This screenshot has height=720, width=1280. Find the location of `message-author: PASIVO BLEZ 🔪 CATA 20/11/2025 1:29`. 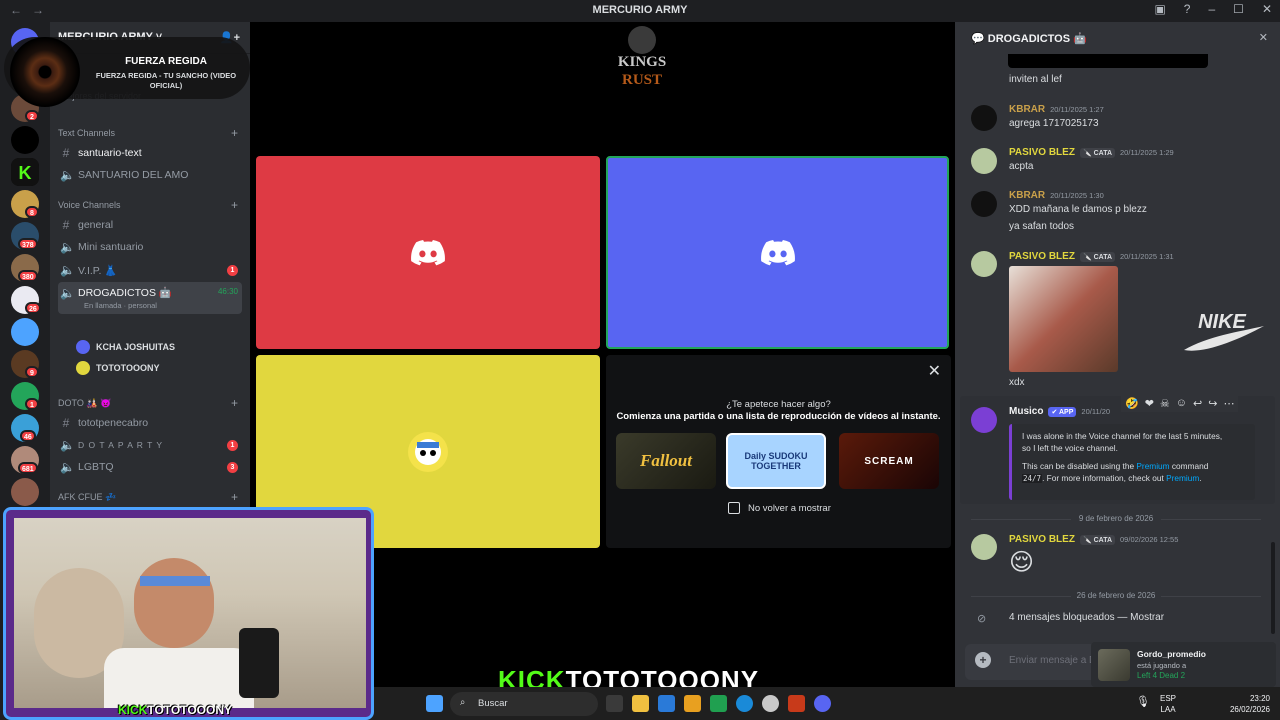

message-author: PASIVO BLEZ 🔪 CATA 20/11/2025 1:29 is located at coordinates (1091, 152).